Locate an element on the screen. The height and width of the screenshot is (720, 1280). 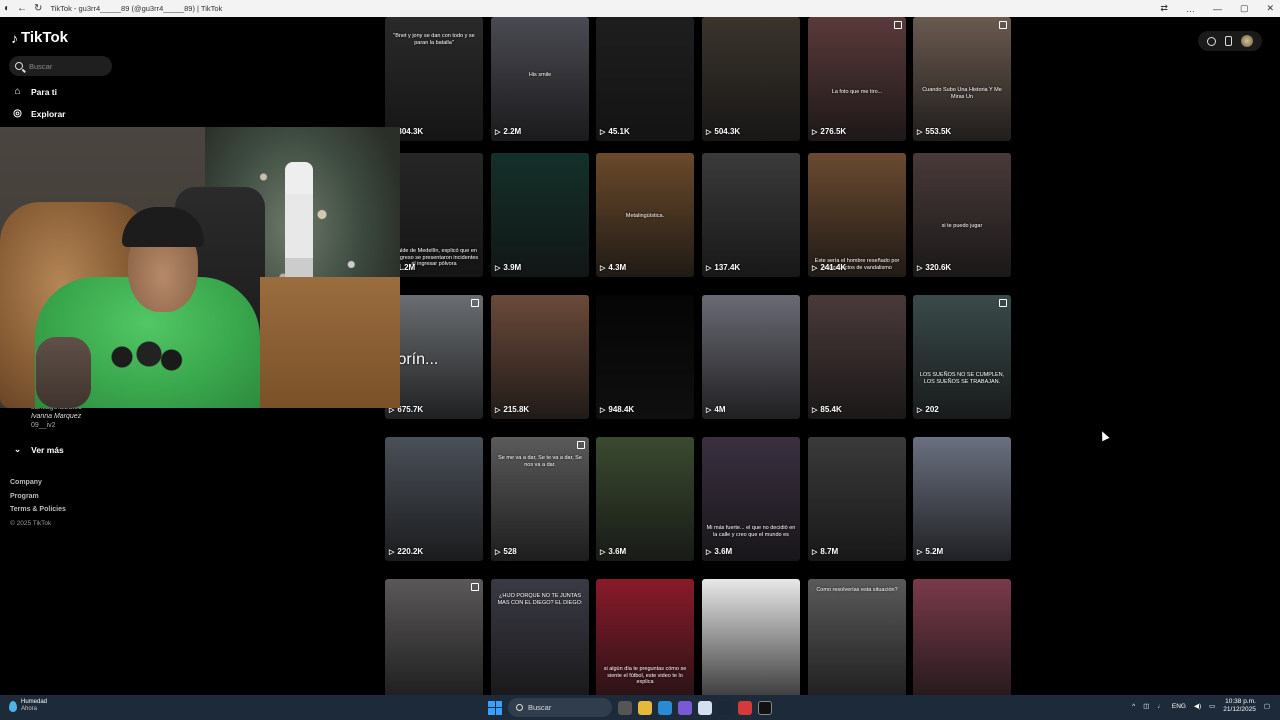
device-icon is located at coordinates (1228, 41).